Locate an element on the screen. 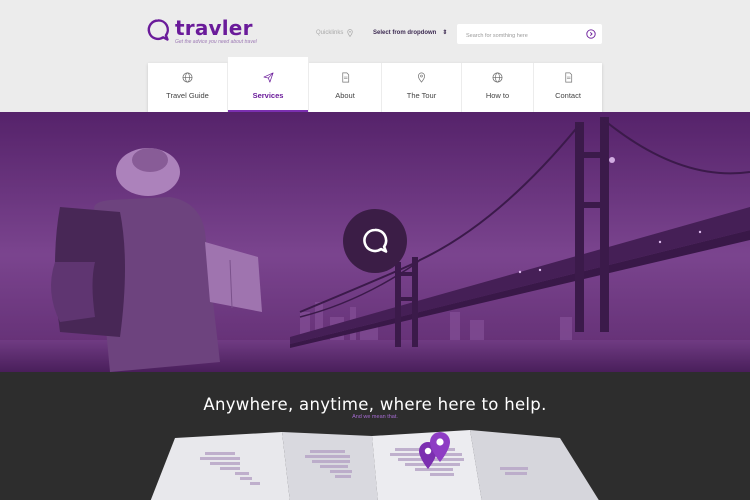  nav-label: Contact is located at coordinates (568, 95).